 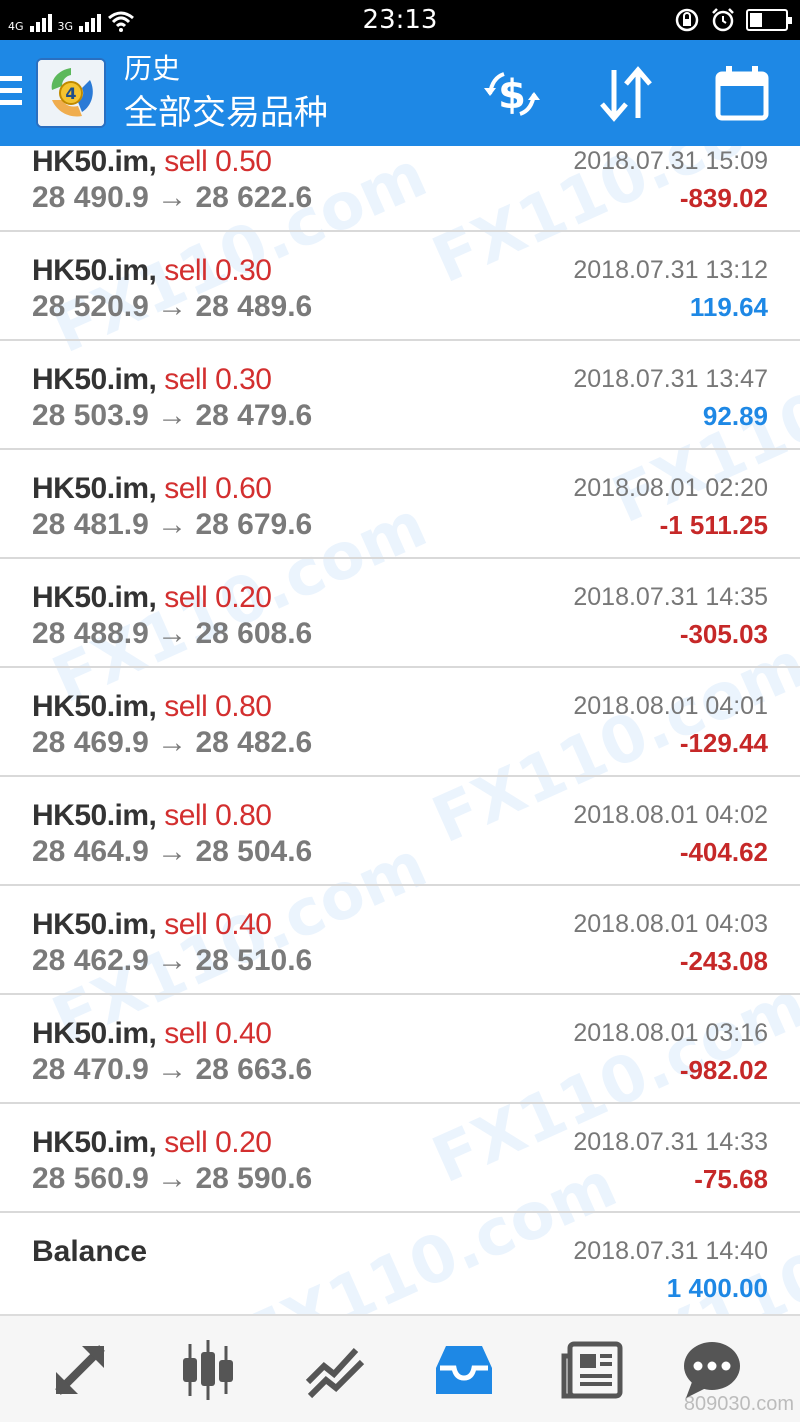 I want to click on close-price: 28 663.6, so click(x=254, y=1069).